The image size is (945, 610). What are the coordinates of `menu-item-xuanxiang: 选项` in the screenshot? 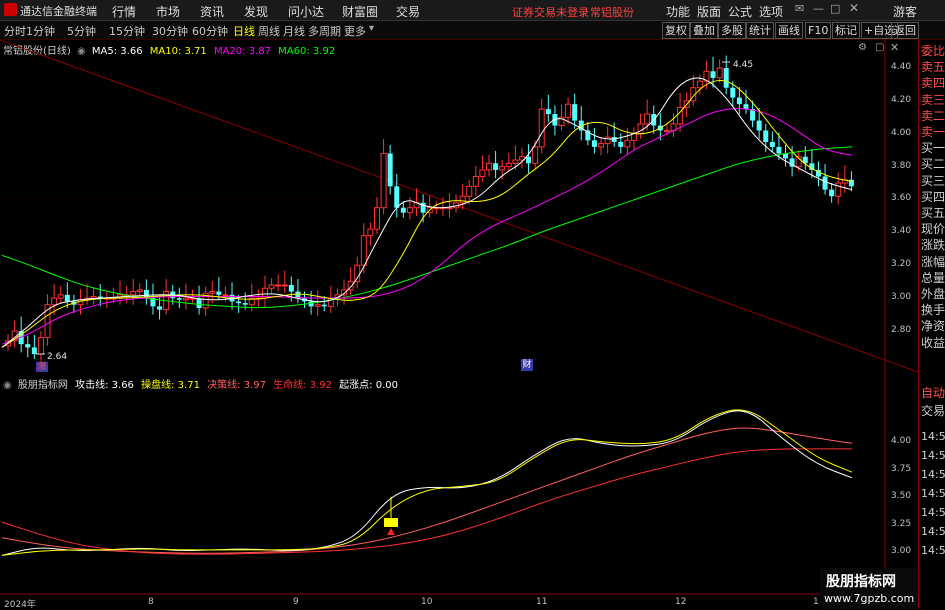 It's located at (771, 11).